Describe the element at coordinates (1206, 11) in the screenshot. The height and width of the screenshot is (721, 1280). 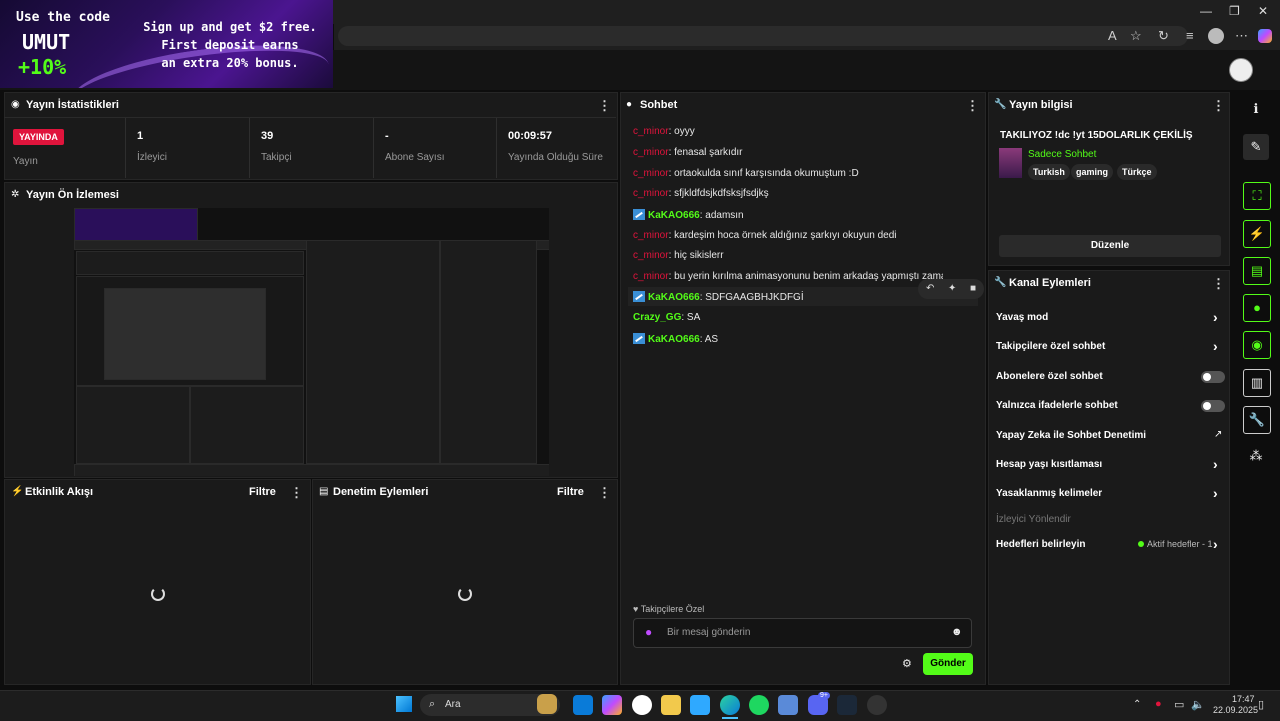
I see `minimize-icon: —` at that location.